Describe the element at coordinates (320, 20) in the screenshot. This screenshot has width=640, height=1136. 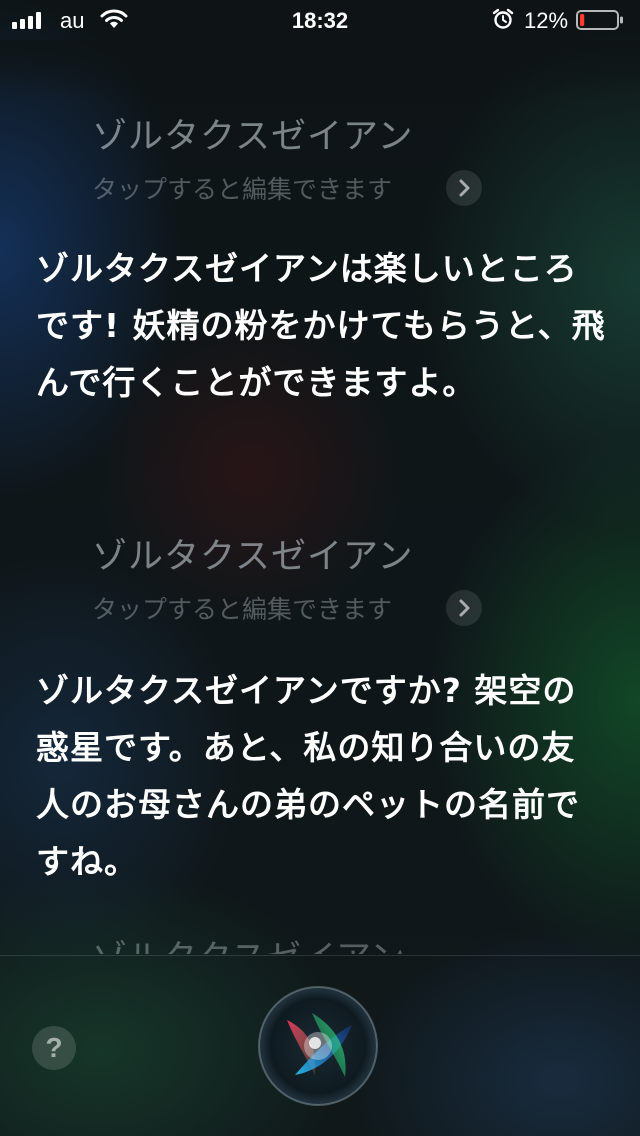
I see `status-bar: au 18:32 12%` at that location.